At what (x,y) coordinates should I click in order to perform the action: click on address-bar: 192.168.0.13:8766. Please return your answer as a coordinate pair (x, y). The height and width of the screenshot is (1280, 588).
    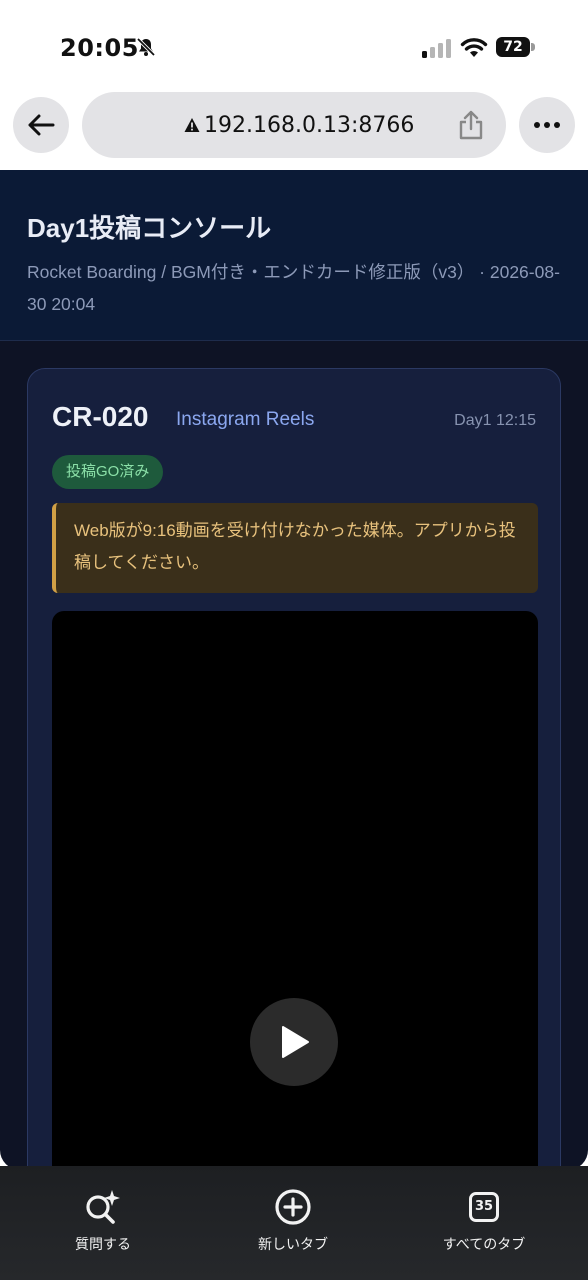
    Looking at the image, I should click on (294, 125).